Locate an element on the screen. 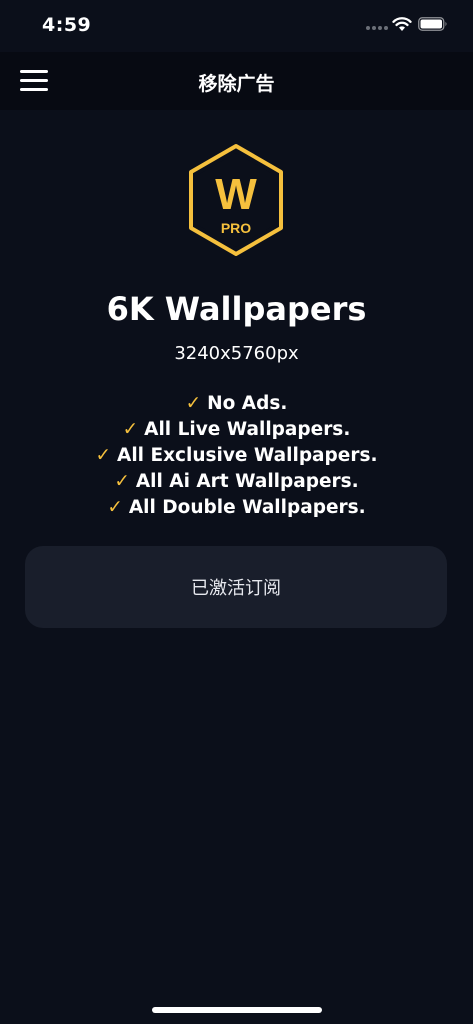 This screenshot has width=473, height=1024. subscription-status-button: 已激活订阅 is located at coordinates (236, 587).